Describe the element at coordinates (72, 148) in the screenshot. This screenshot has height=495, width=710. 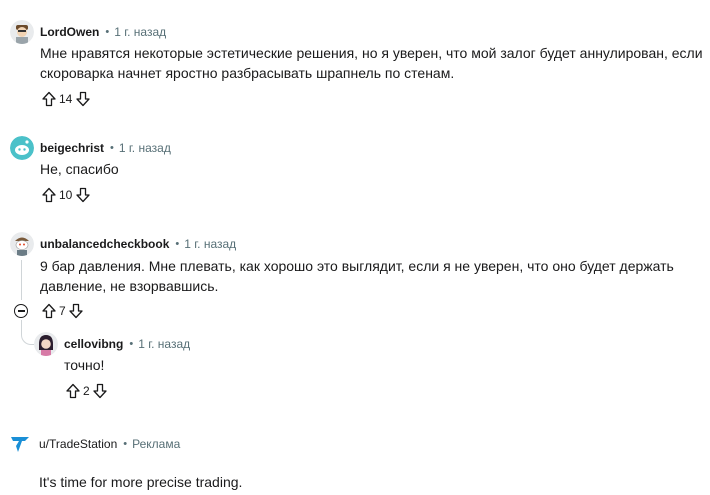
I see `comment-author: beigechrist` at that location.